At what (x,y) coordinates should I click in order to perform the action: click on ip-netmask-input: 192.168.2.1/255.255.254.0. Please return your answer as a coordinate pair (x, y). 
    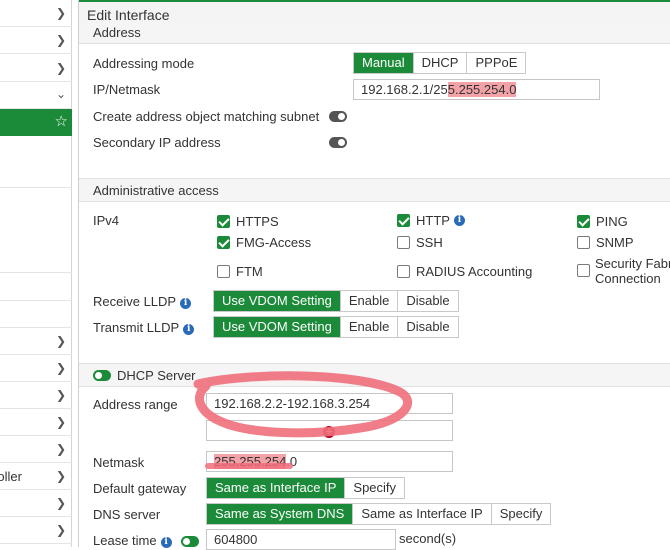
    Looking at the image, I should click on (476, 89).